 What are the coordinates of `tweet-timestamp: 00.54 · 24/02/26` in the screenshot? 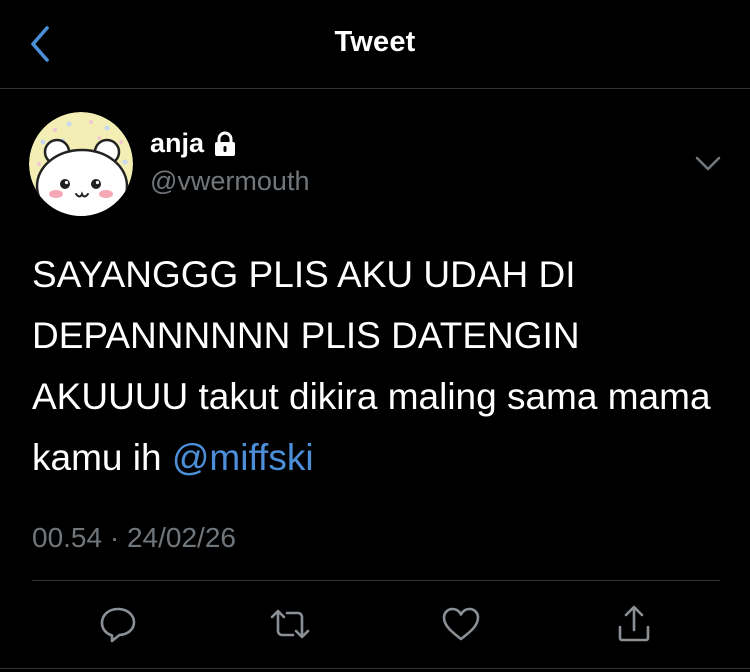 It's located at (134, 538).